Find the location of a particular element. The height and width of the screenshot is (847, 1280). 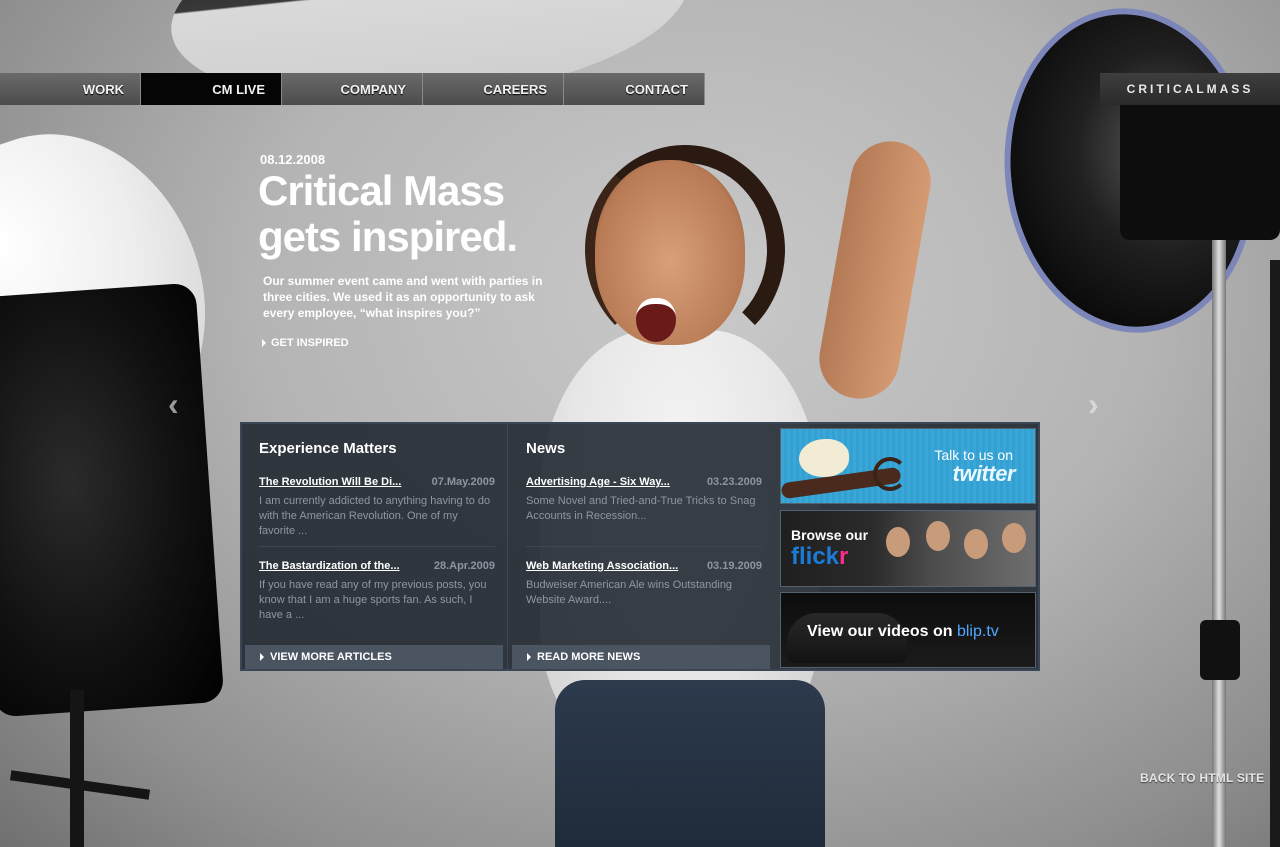

nav-item-label: COMPANY is located at coordinates (373, 89).